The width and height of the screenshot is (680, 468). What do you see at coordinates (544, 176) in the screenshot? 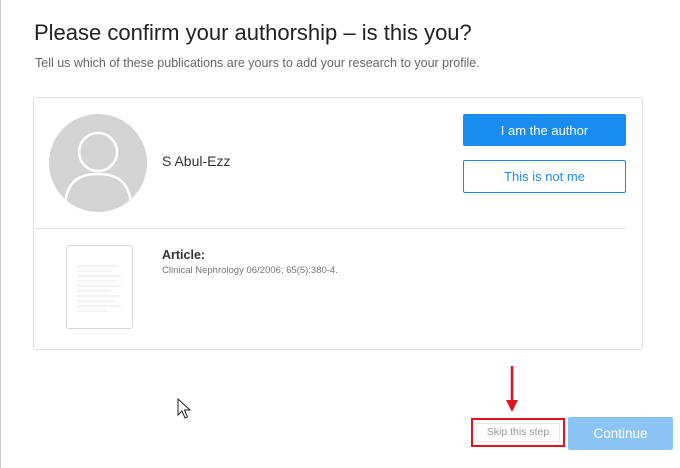
I see `this-is-not-me-button: This is not me` at bounding box center [544, 176].